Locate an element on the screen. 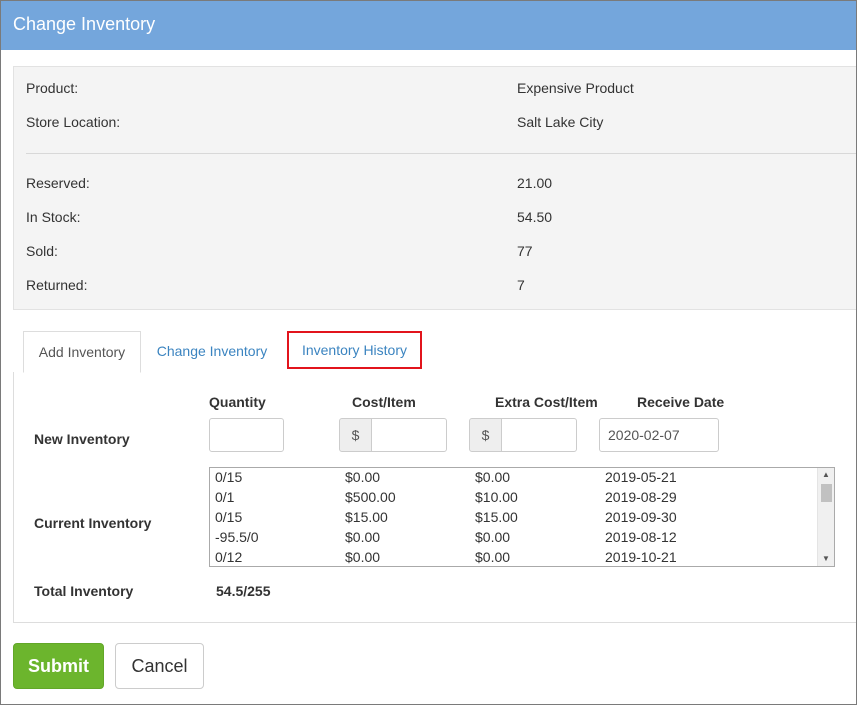  cost-item-header: Cost/Item is located at coordinates (384, 402).